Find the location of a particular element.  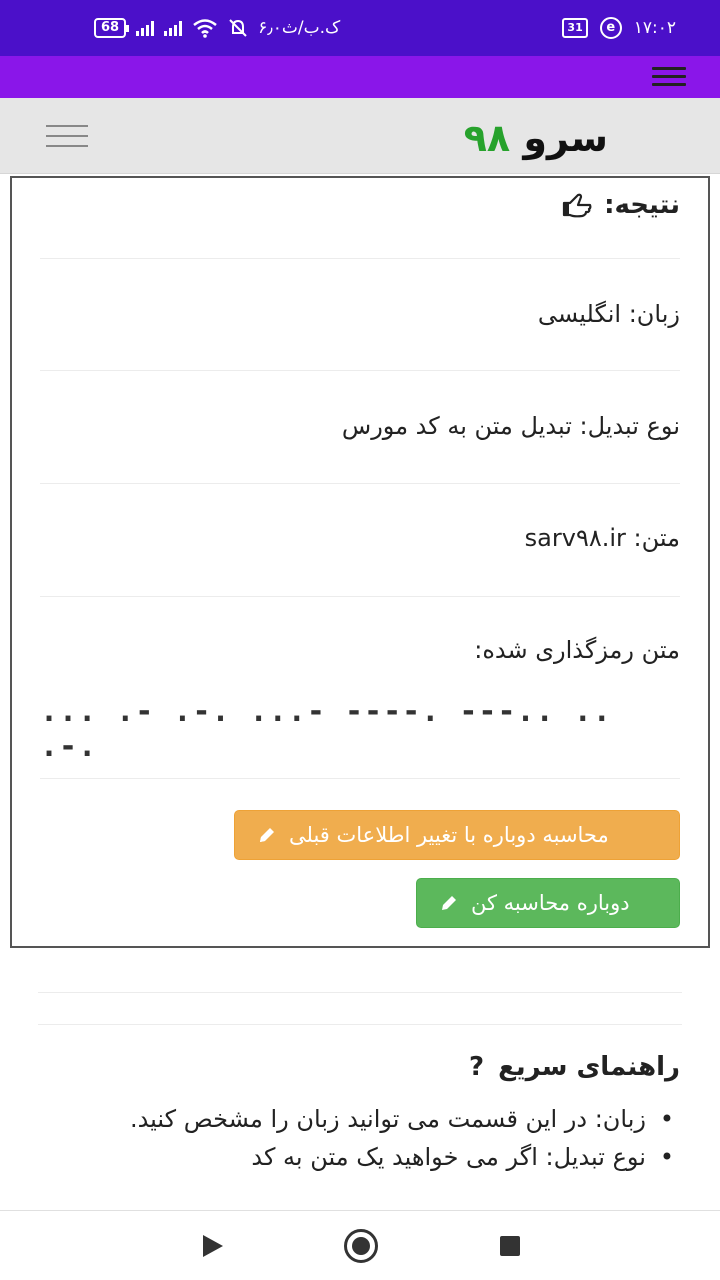

recalculate-button: دوباره محاسبه کن is located at coordinates (548, 903).